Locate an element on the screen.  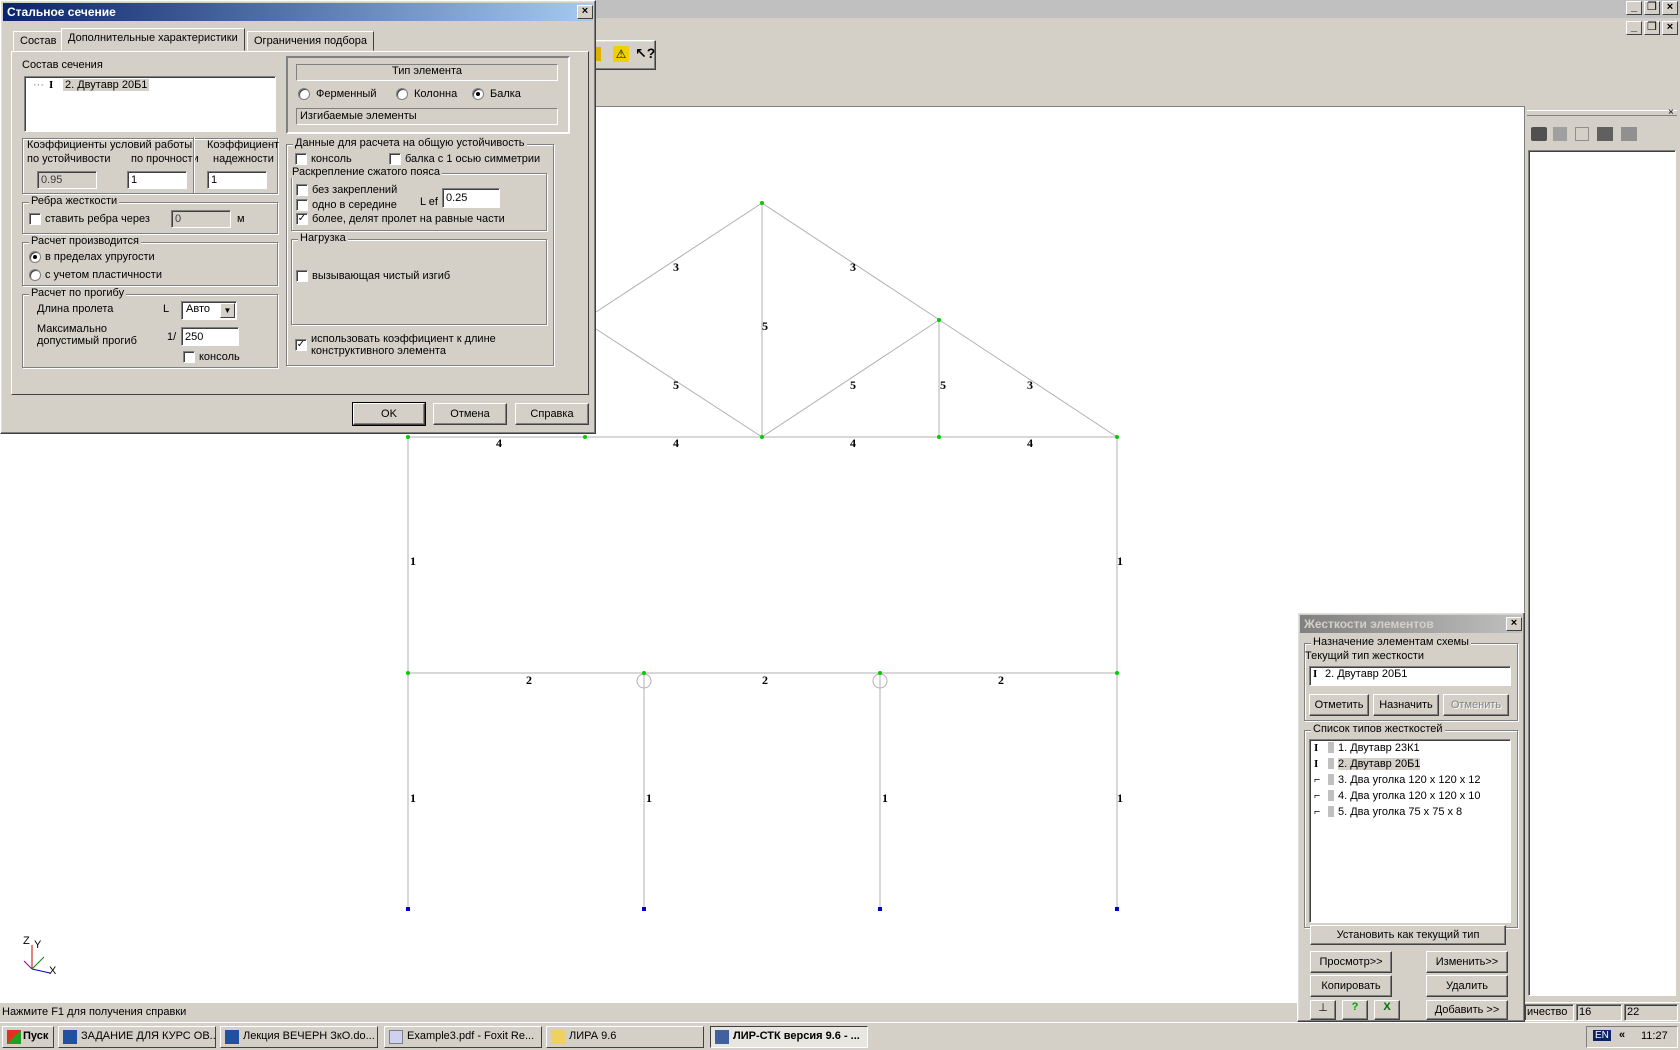
axis-z-label: Z is located at coordinates (26, 941).